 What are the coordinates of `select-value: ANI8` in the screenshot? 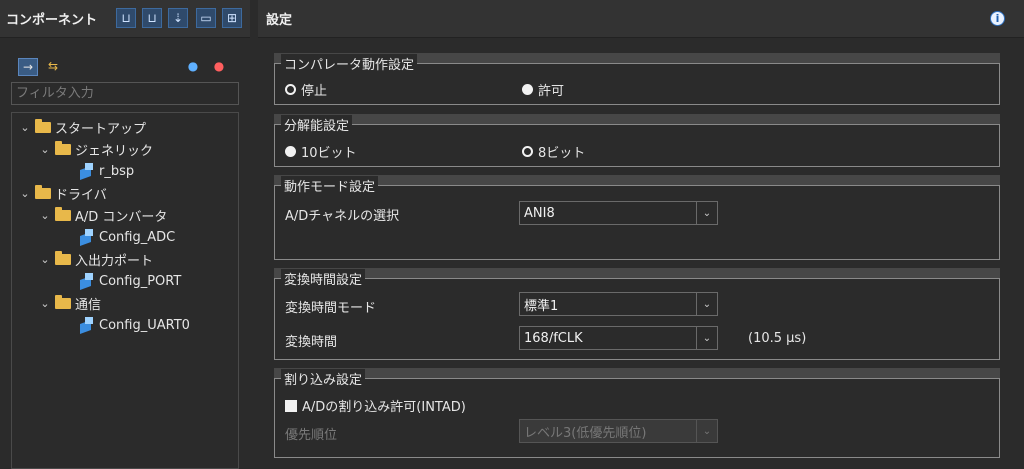 It's located at (539, 213).